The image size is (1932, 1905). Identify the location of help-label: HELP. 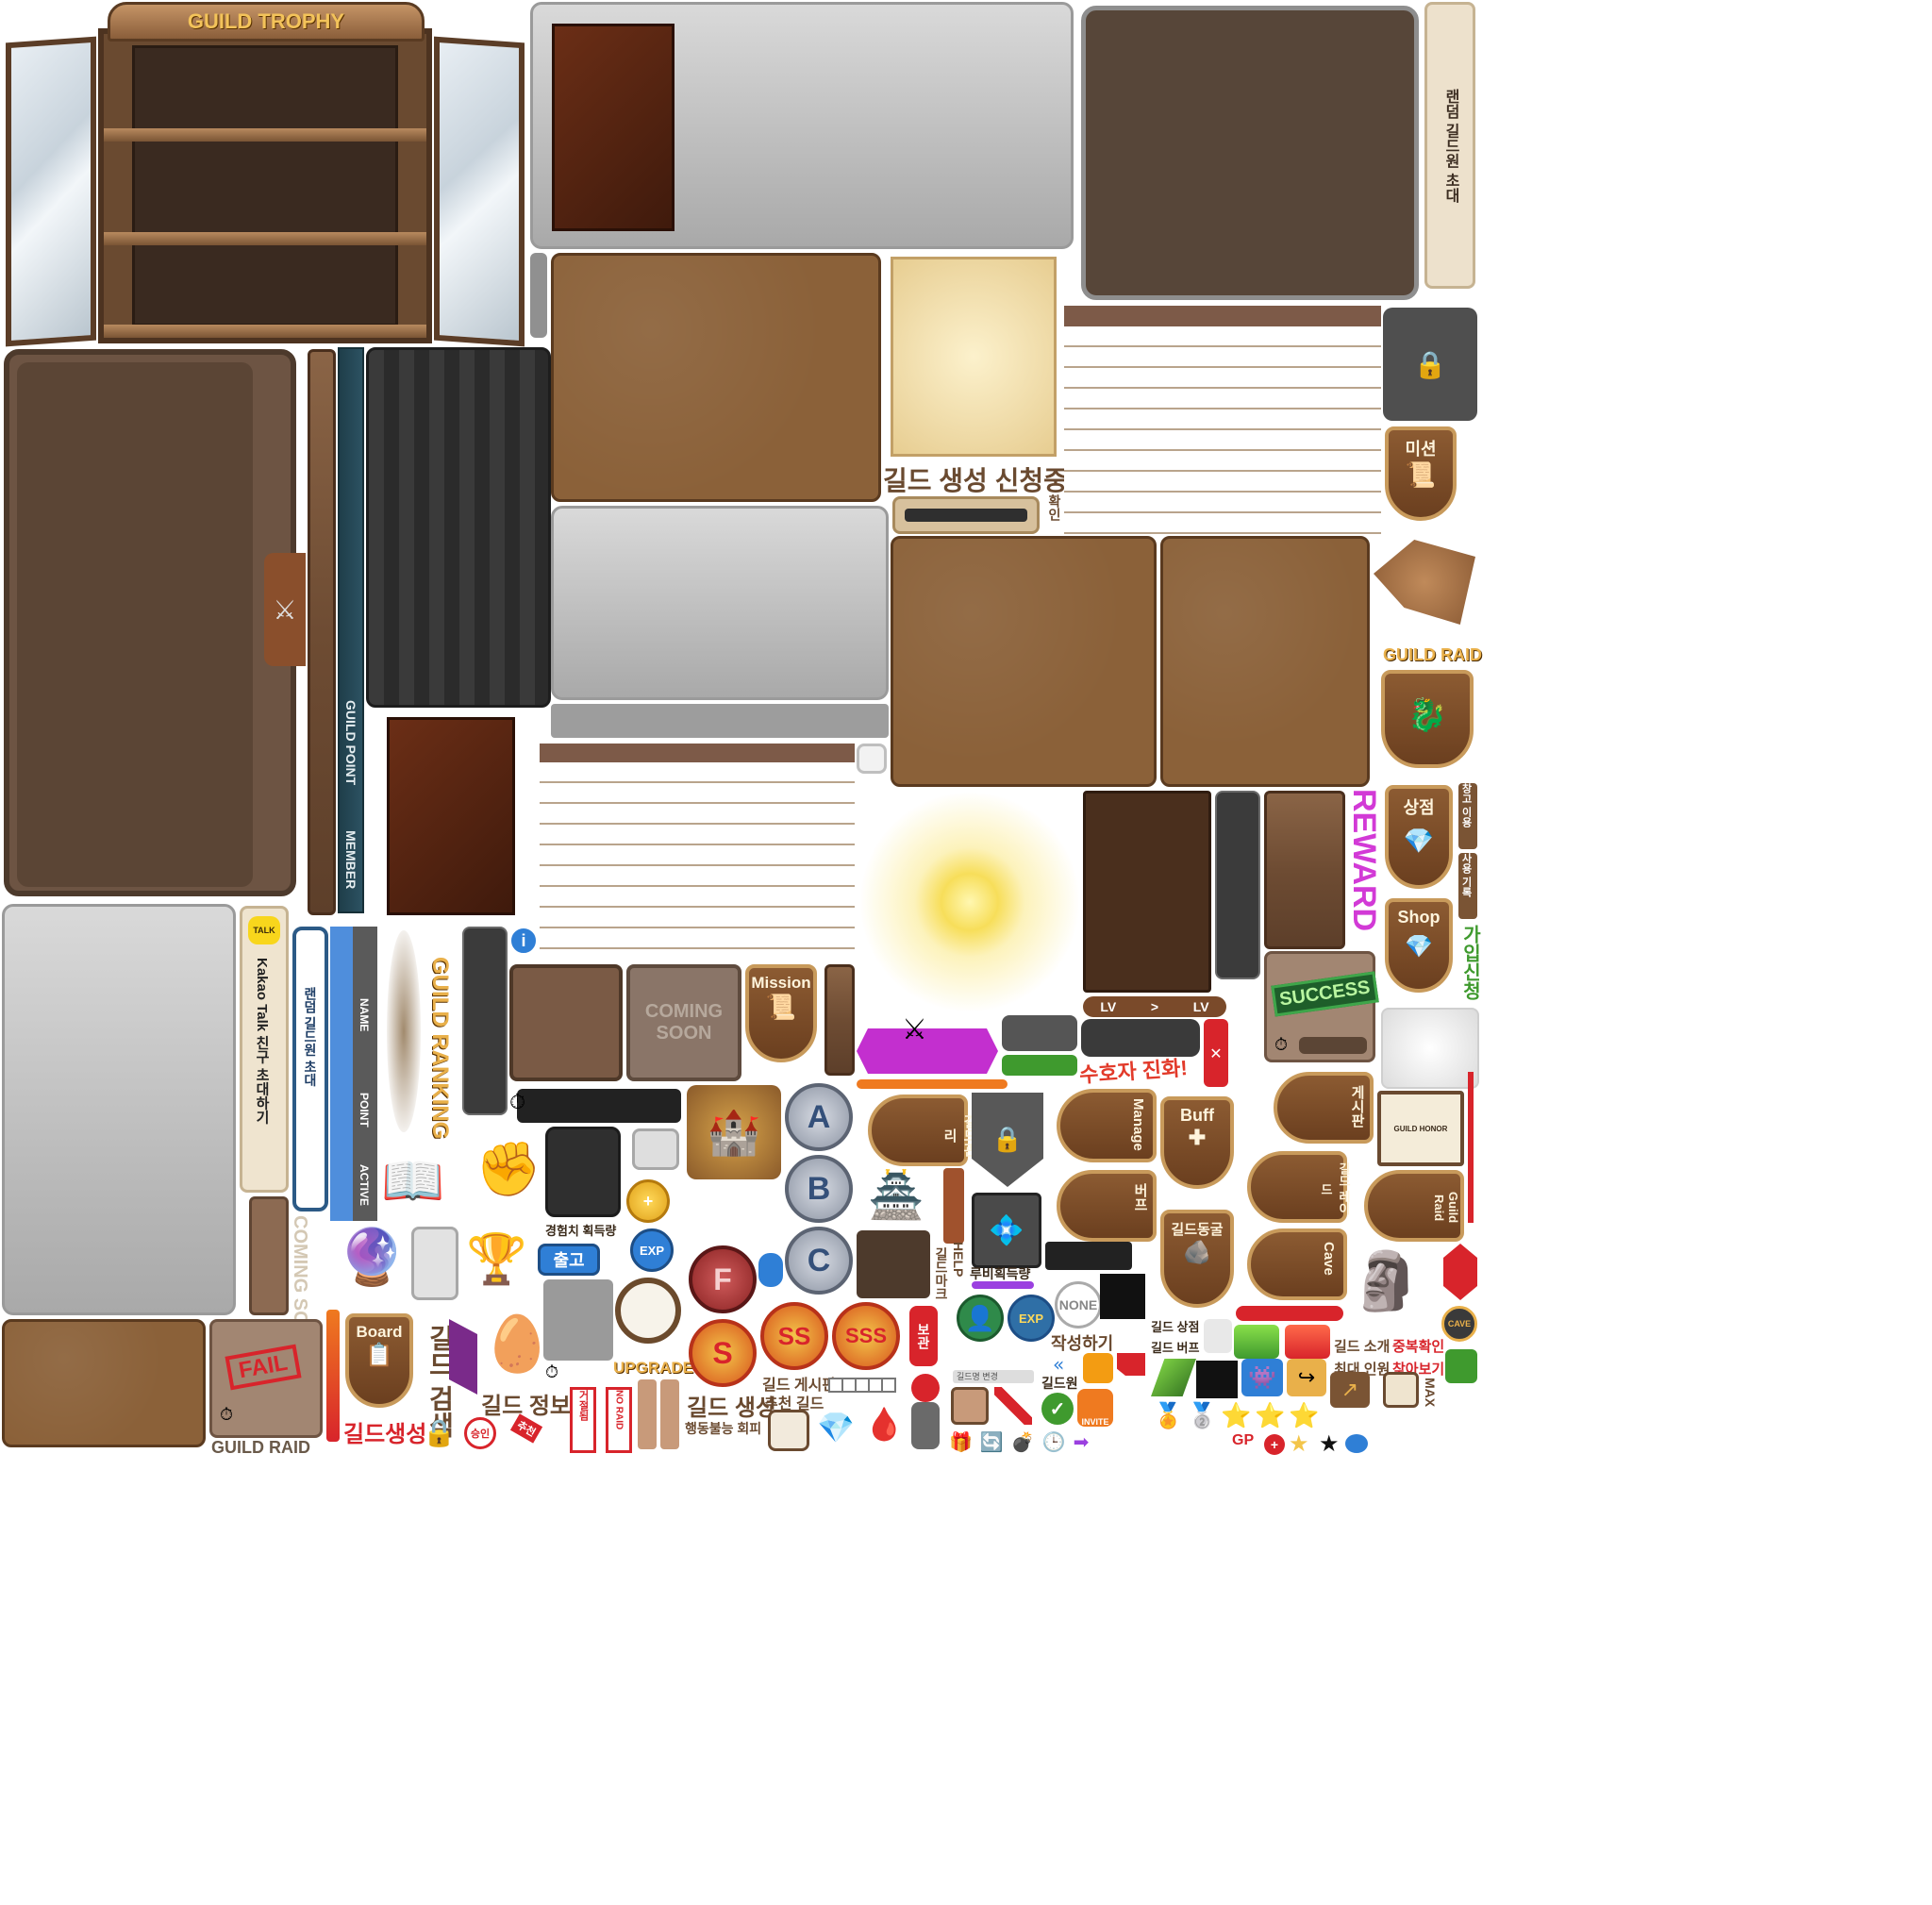
(959, 1260).